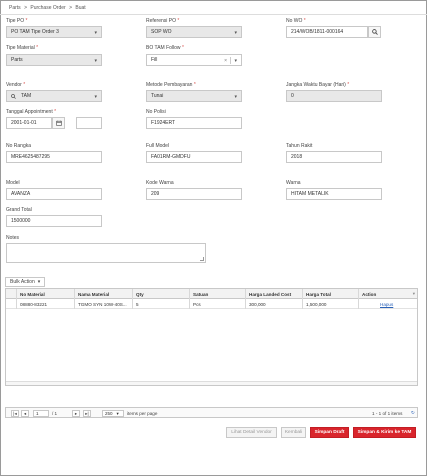 Image resolution: width=427 pixels, height=476 pixels. Describe the element at coordinates (225, 61) in the screenshot. I see `clear-icon: ×` at that location.